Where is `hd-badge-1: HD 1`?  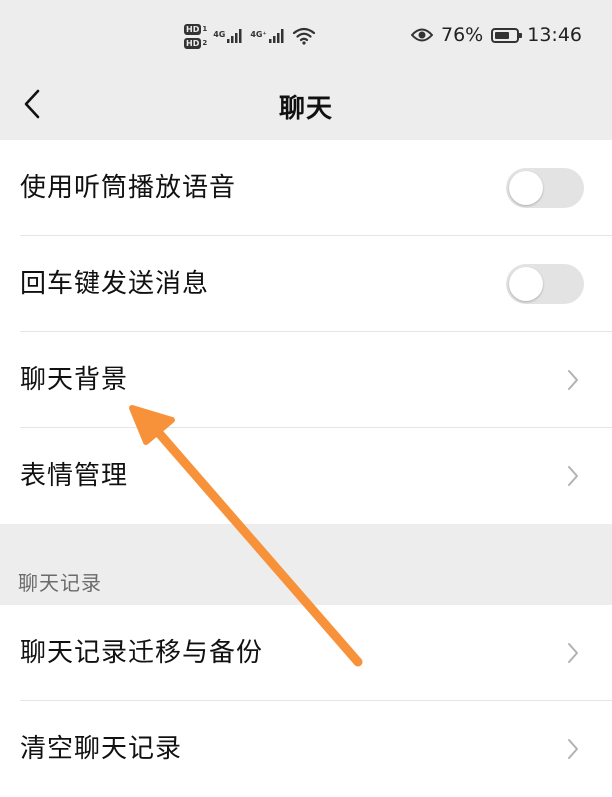
hd-badge-1: HD 1 is located at coordinates (196, 29).